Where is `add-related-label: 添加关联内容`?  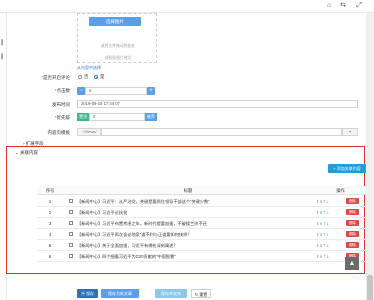 add-related-label: 添加关联内容 is located at coordinates (348, 168).